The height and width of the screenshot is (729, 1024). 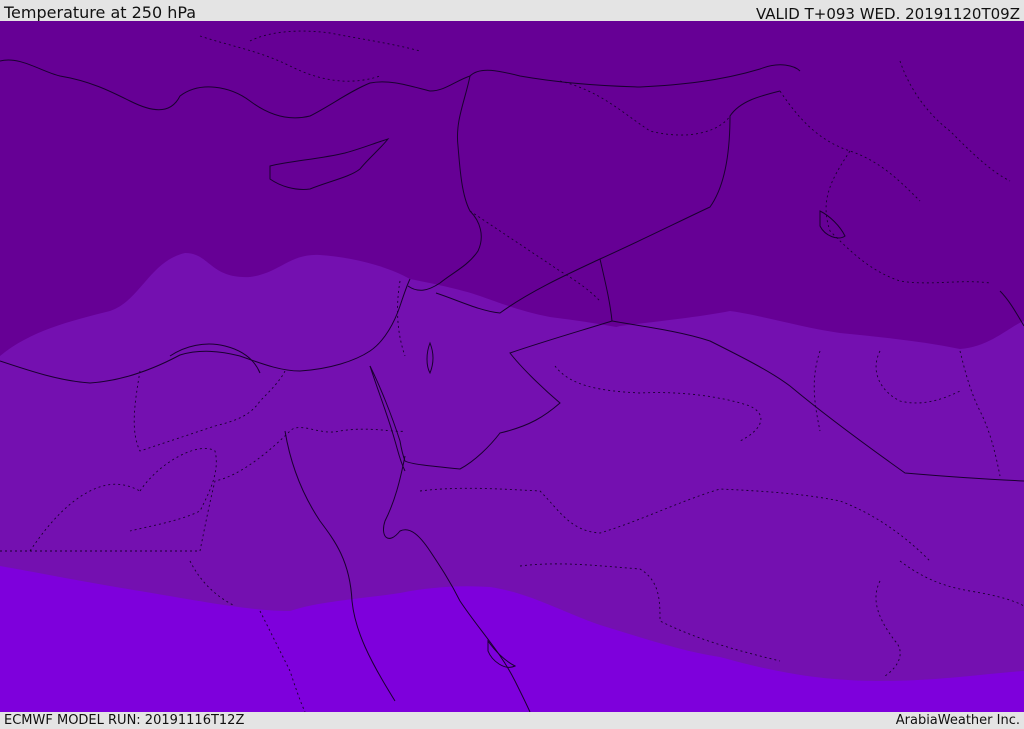 I want to click on credit-label: ArabiaWeather Inc., so click(x=957, y=720).